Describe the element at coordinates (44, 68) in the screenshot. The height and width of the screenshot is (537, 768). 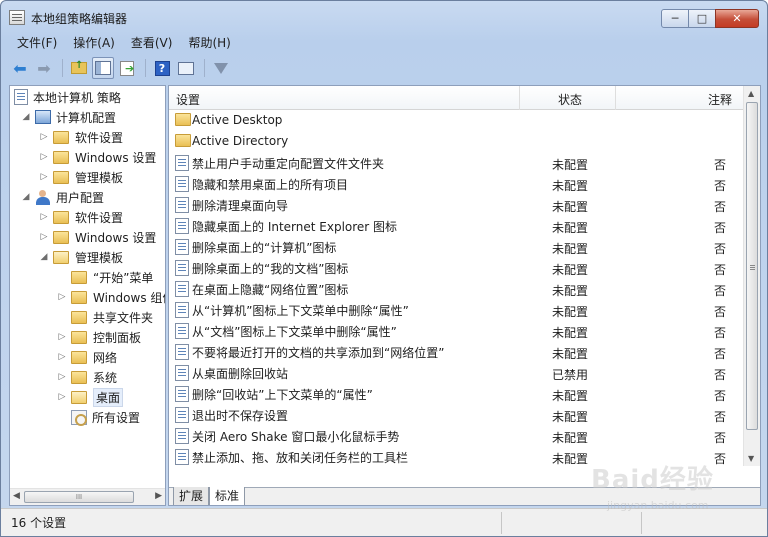
I see `forward-button: ➡` at that location.